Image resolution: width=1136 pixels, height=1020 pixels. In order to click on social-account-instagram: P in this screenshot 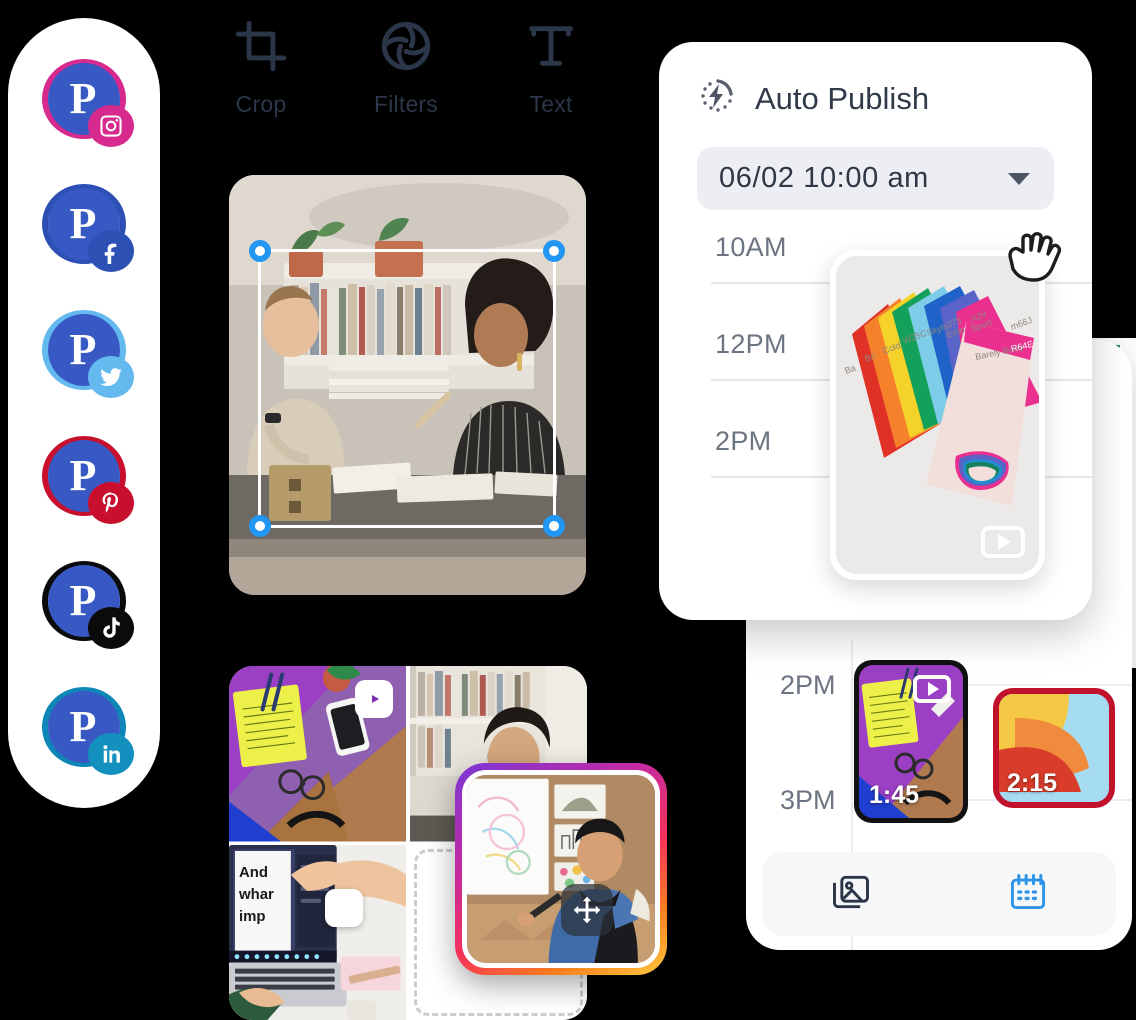, I will do `click(85, 99)`.